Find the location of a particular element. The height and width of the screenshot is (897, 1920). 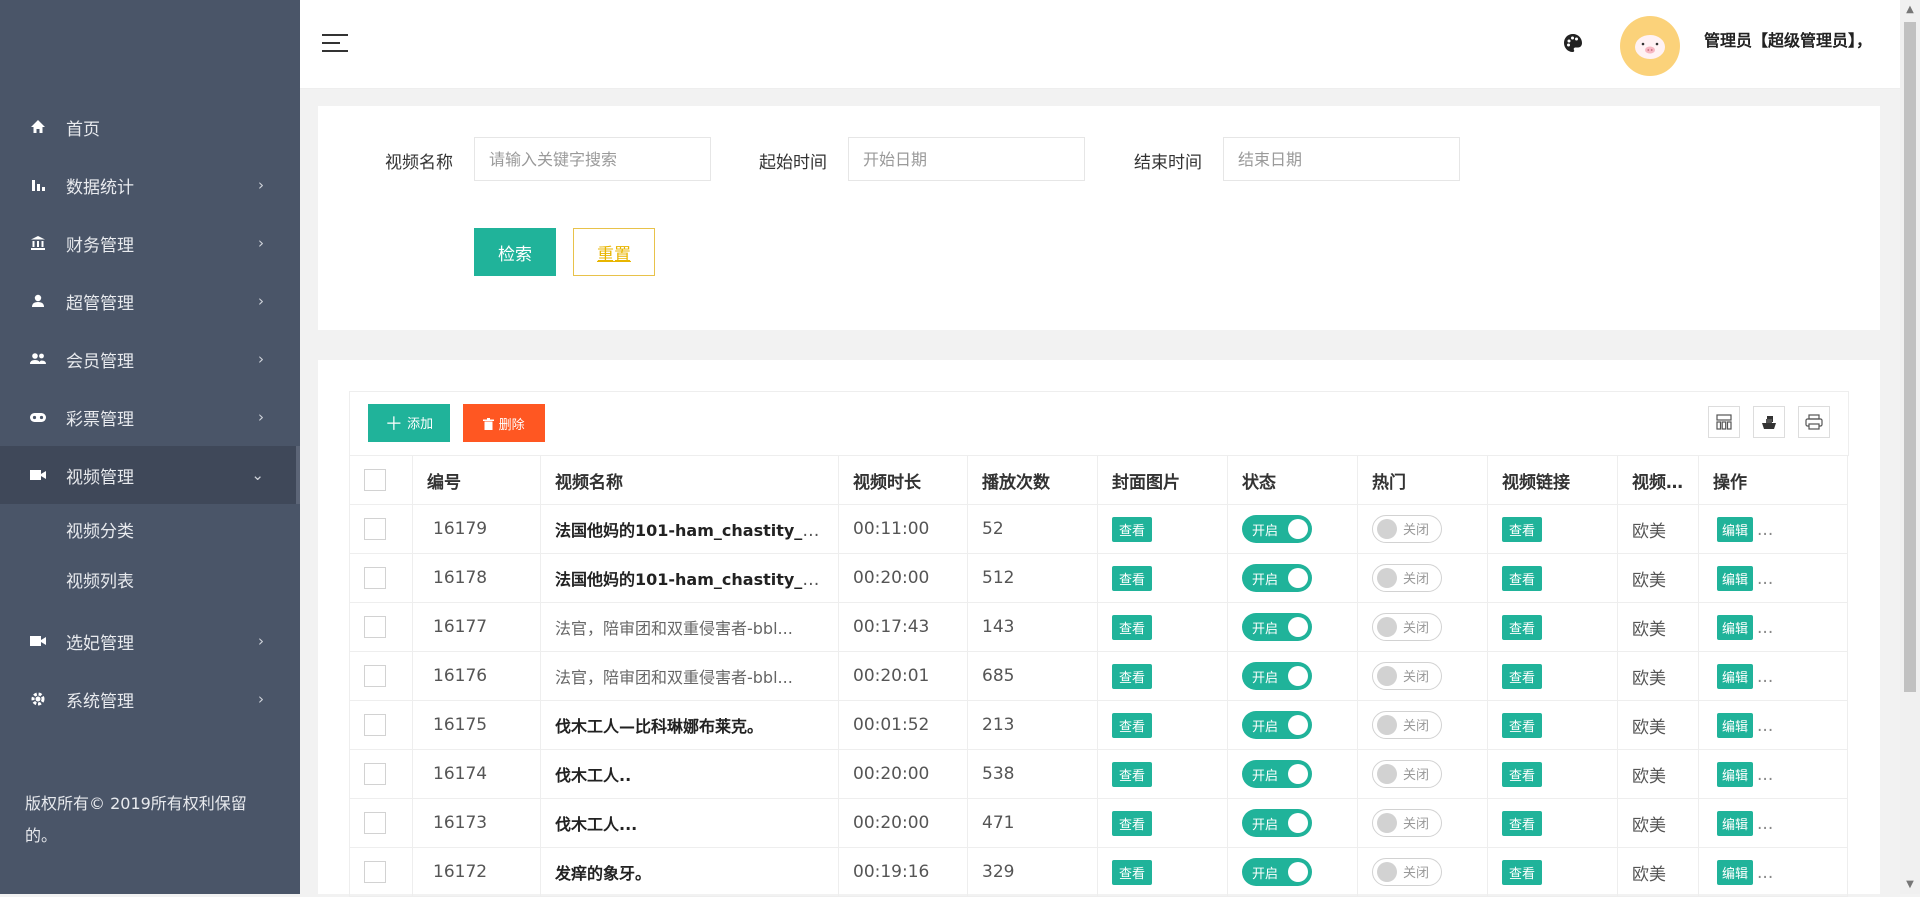

id-cell: 16176 is located at coordinates (476, 676).